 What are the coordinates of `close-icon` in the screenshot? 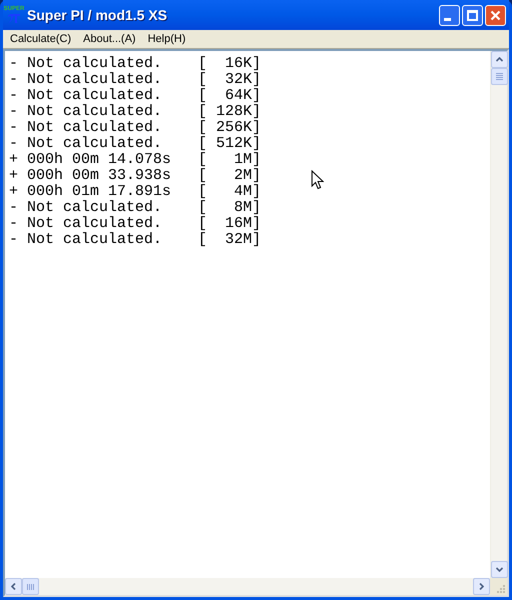 It's located at (495, 15).